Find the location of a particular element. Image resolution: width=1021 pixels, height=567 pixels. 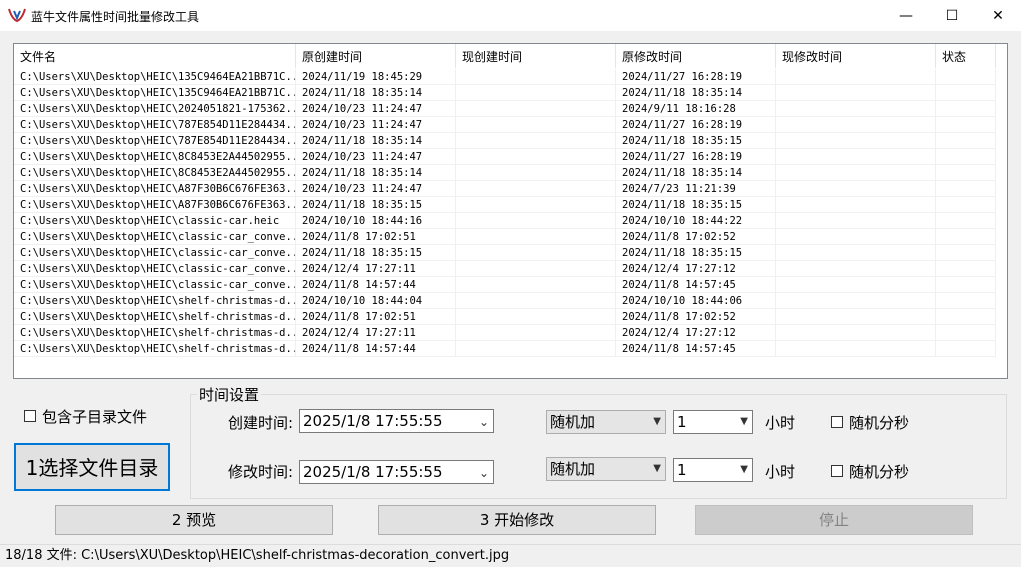

orig-create-time-cell: 2024/10/10 18:44:16 is located at coordinates (376, 221).